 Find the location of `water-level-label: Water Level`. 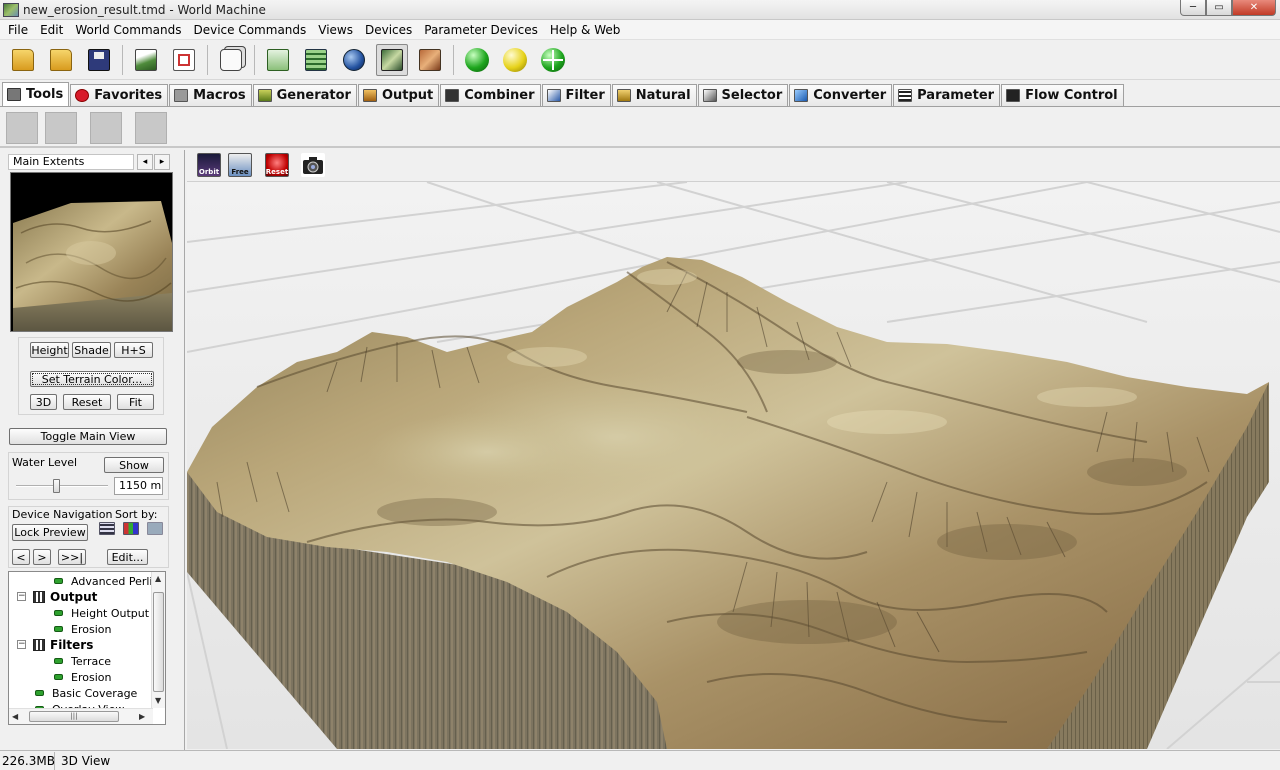

water-level-label: Water Level is located at coordinates (45, 462).